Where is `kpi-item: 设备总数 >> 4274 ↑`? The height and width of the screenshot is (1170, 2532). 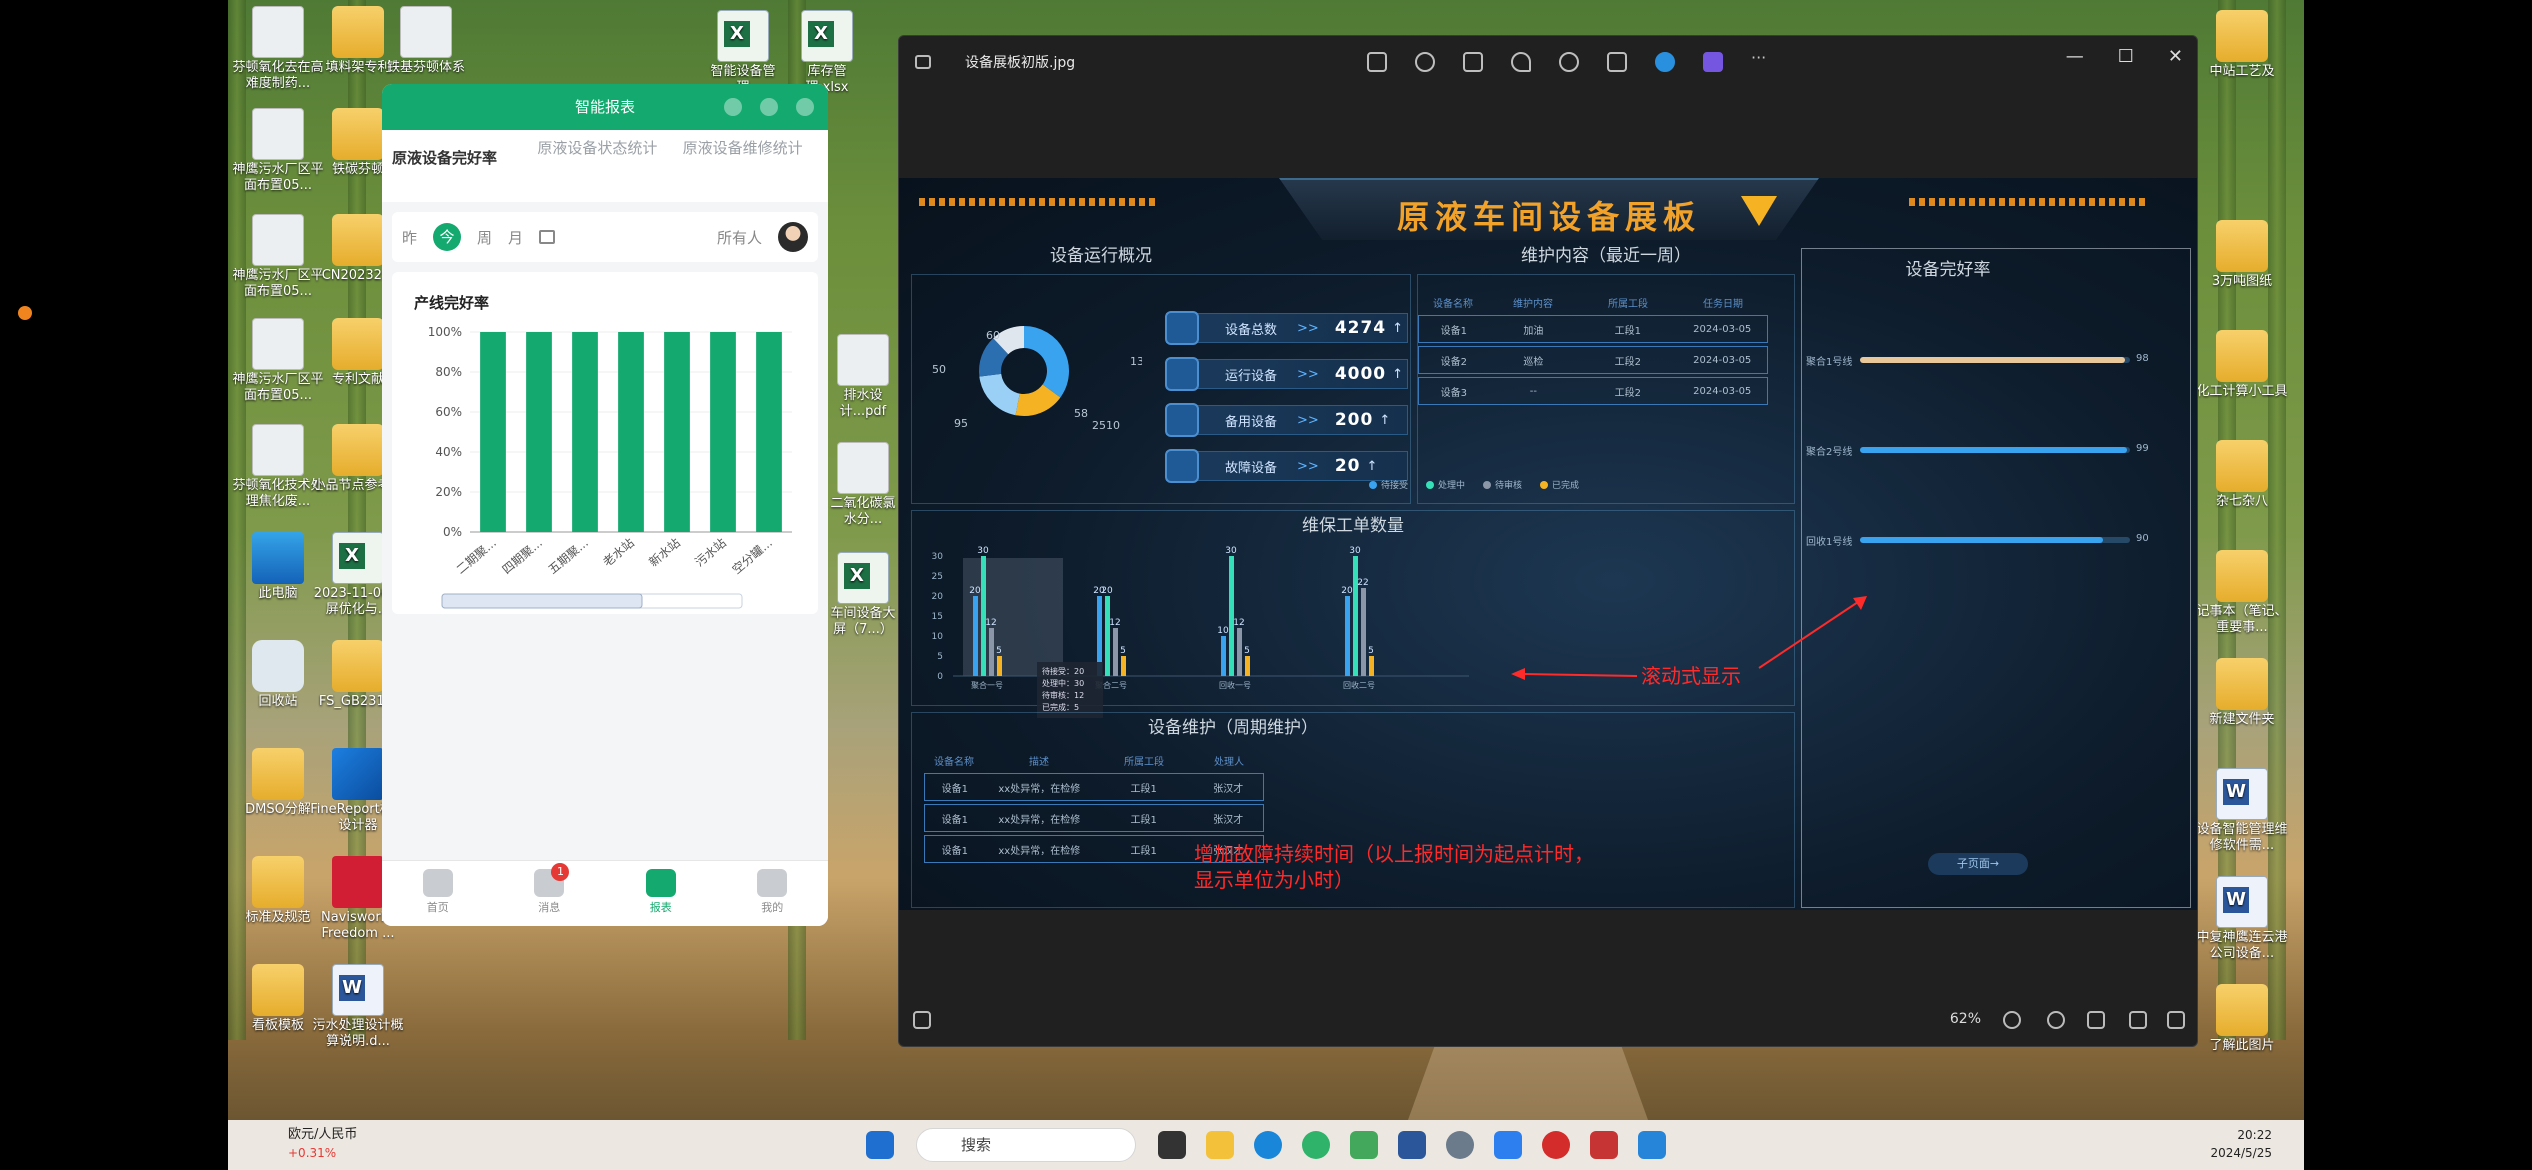
kpi-item: 设备总数 >> 4274 ↑ is located at coordinates (1286, 328).